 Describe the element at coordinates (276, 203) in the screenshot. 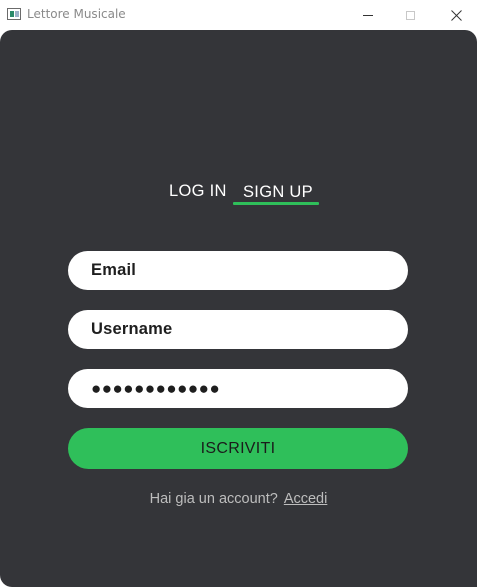

I see `active-tab-indicator` at that location.